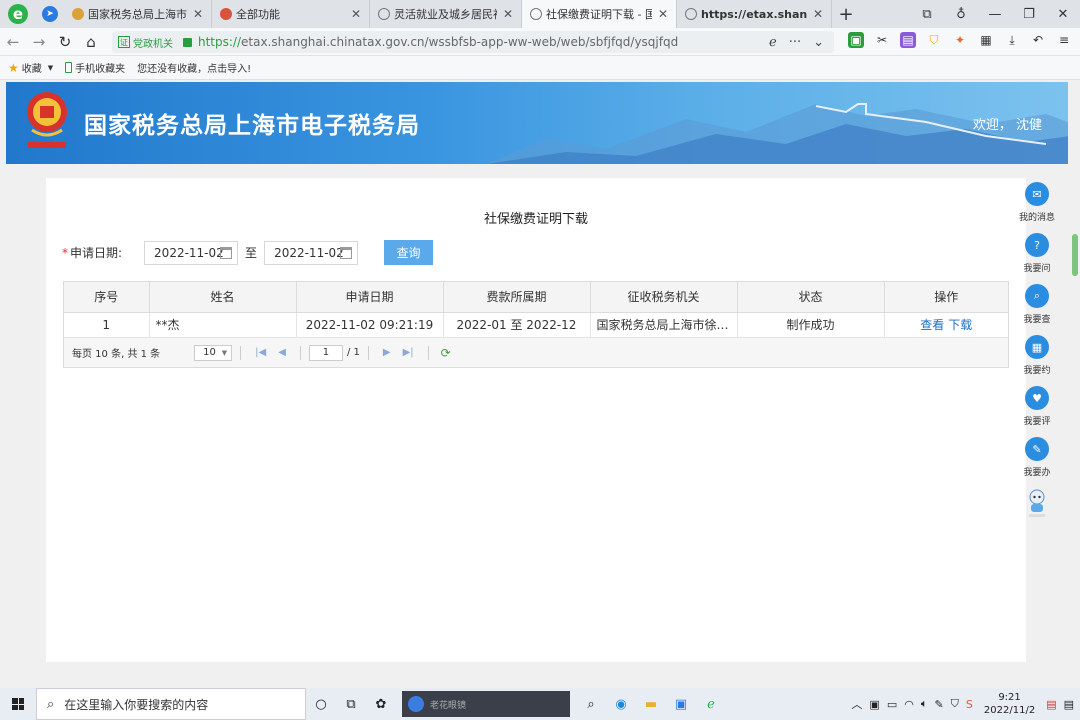 Image resolution: width=1080 pixels, height=720 pixels. What do you see at coordinates (969, 704) in the screenshot?
I see `sogou-input-icon: S` at bounding box center [969, 704].